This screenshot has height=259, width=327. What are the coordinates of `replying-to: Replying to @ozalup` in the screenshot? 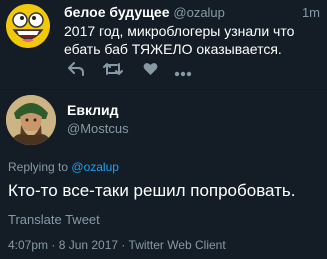 It's located at (63, 167).